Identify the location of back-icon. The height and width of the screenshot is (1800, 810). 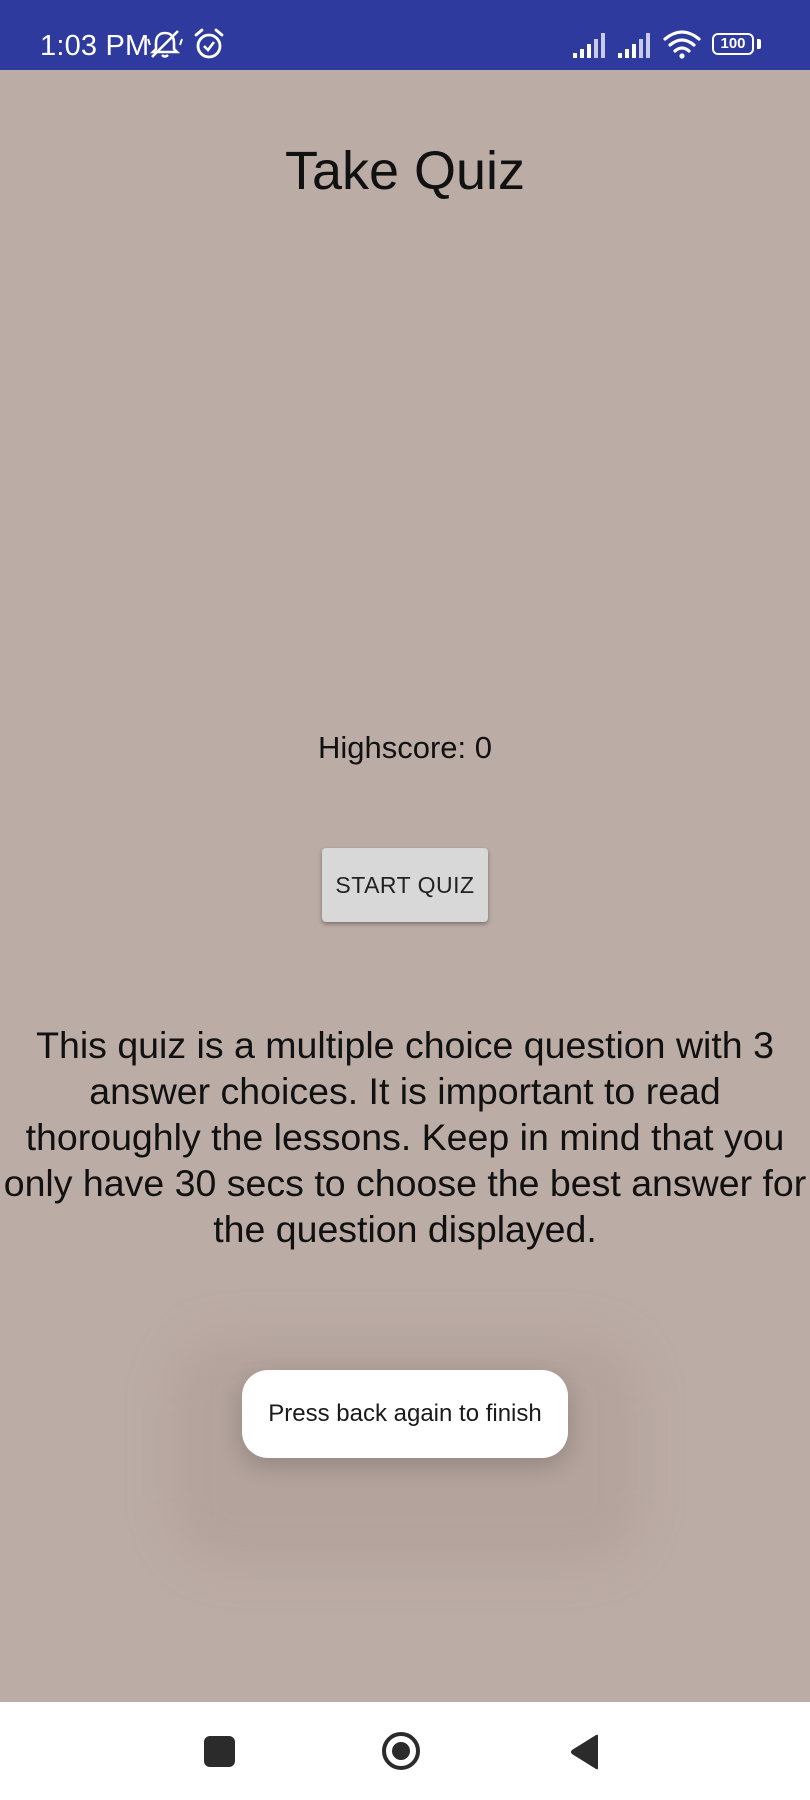
(585, 1752).